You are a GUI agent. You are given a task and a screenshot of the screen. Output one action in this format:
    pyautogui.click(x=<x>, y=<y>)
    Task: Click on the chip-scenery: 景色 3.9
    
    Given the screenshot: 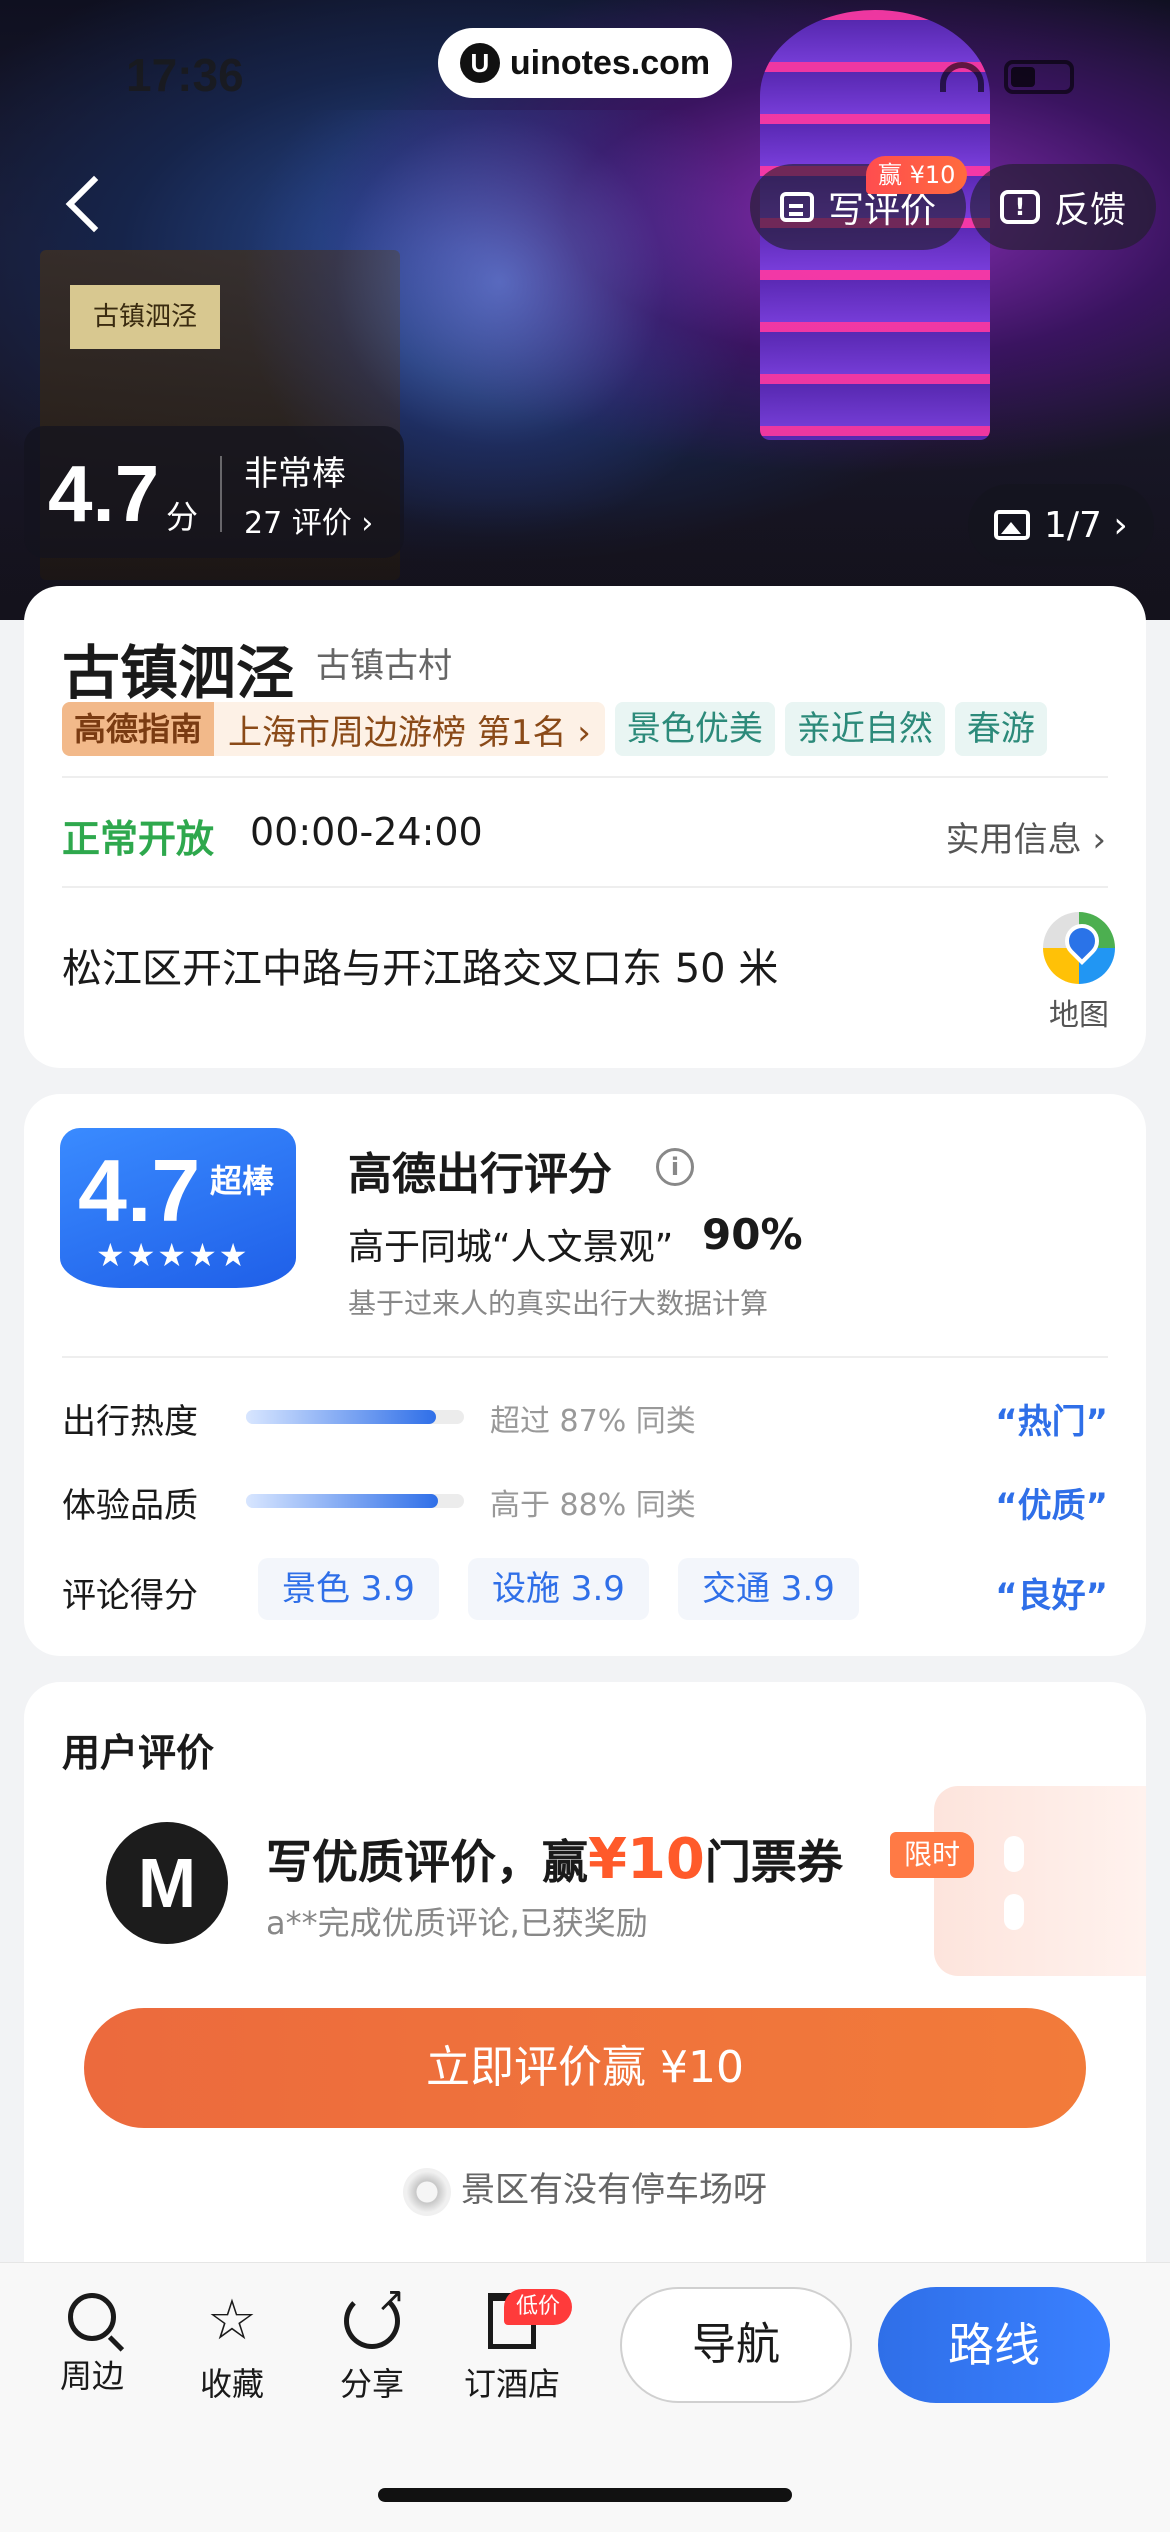 What is the action you would take?
    pyautogui.click(x=348, y=1589)
    